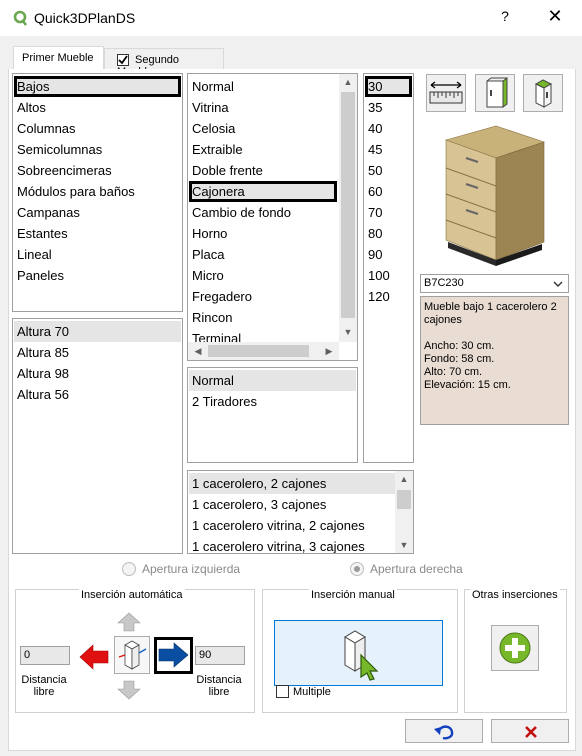 Image resolution: width=582 pixels, height=756 pixels. I want to click on scroll-right-icon: ▶, so click(329, 351).